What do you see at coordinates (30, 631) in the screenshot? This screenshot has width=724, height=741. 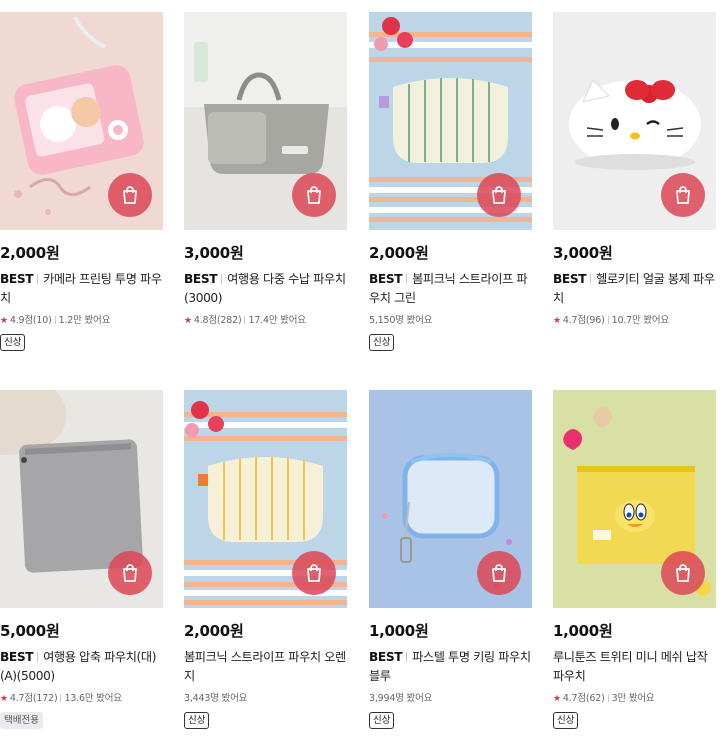 I see `product-price: 5,000원` at bounding box center [30, 631].